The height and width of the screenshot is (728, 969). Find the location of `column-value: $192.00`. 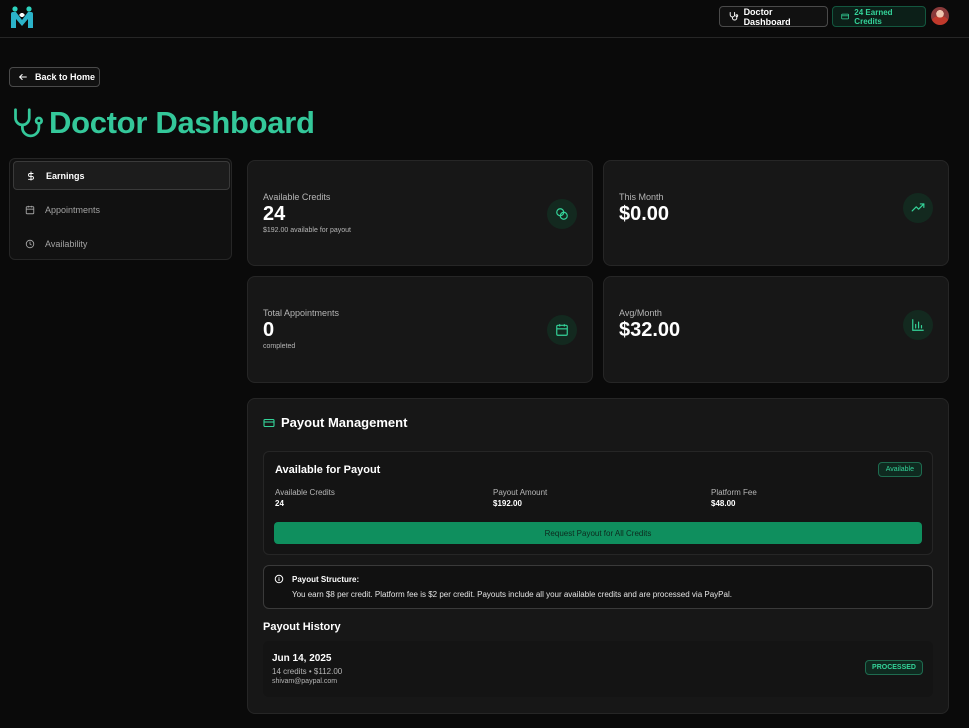

column-value: $192.00 is located at coordinates (507, 503).